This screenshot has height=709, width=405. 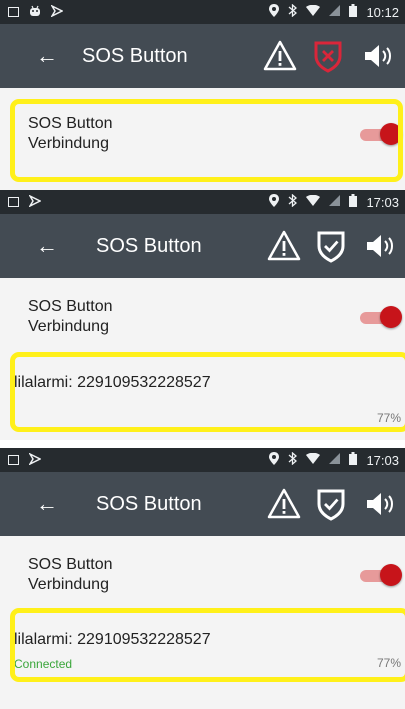 I want to click on android-icon, so click(x=35, y=12).